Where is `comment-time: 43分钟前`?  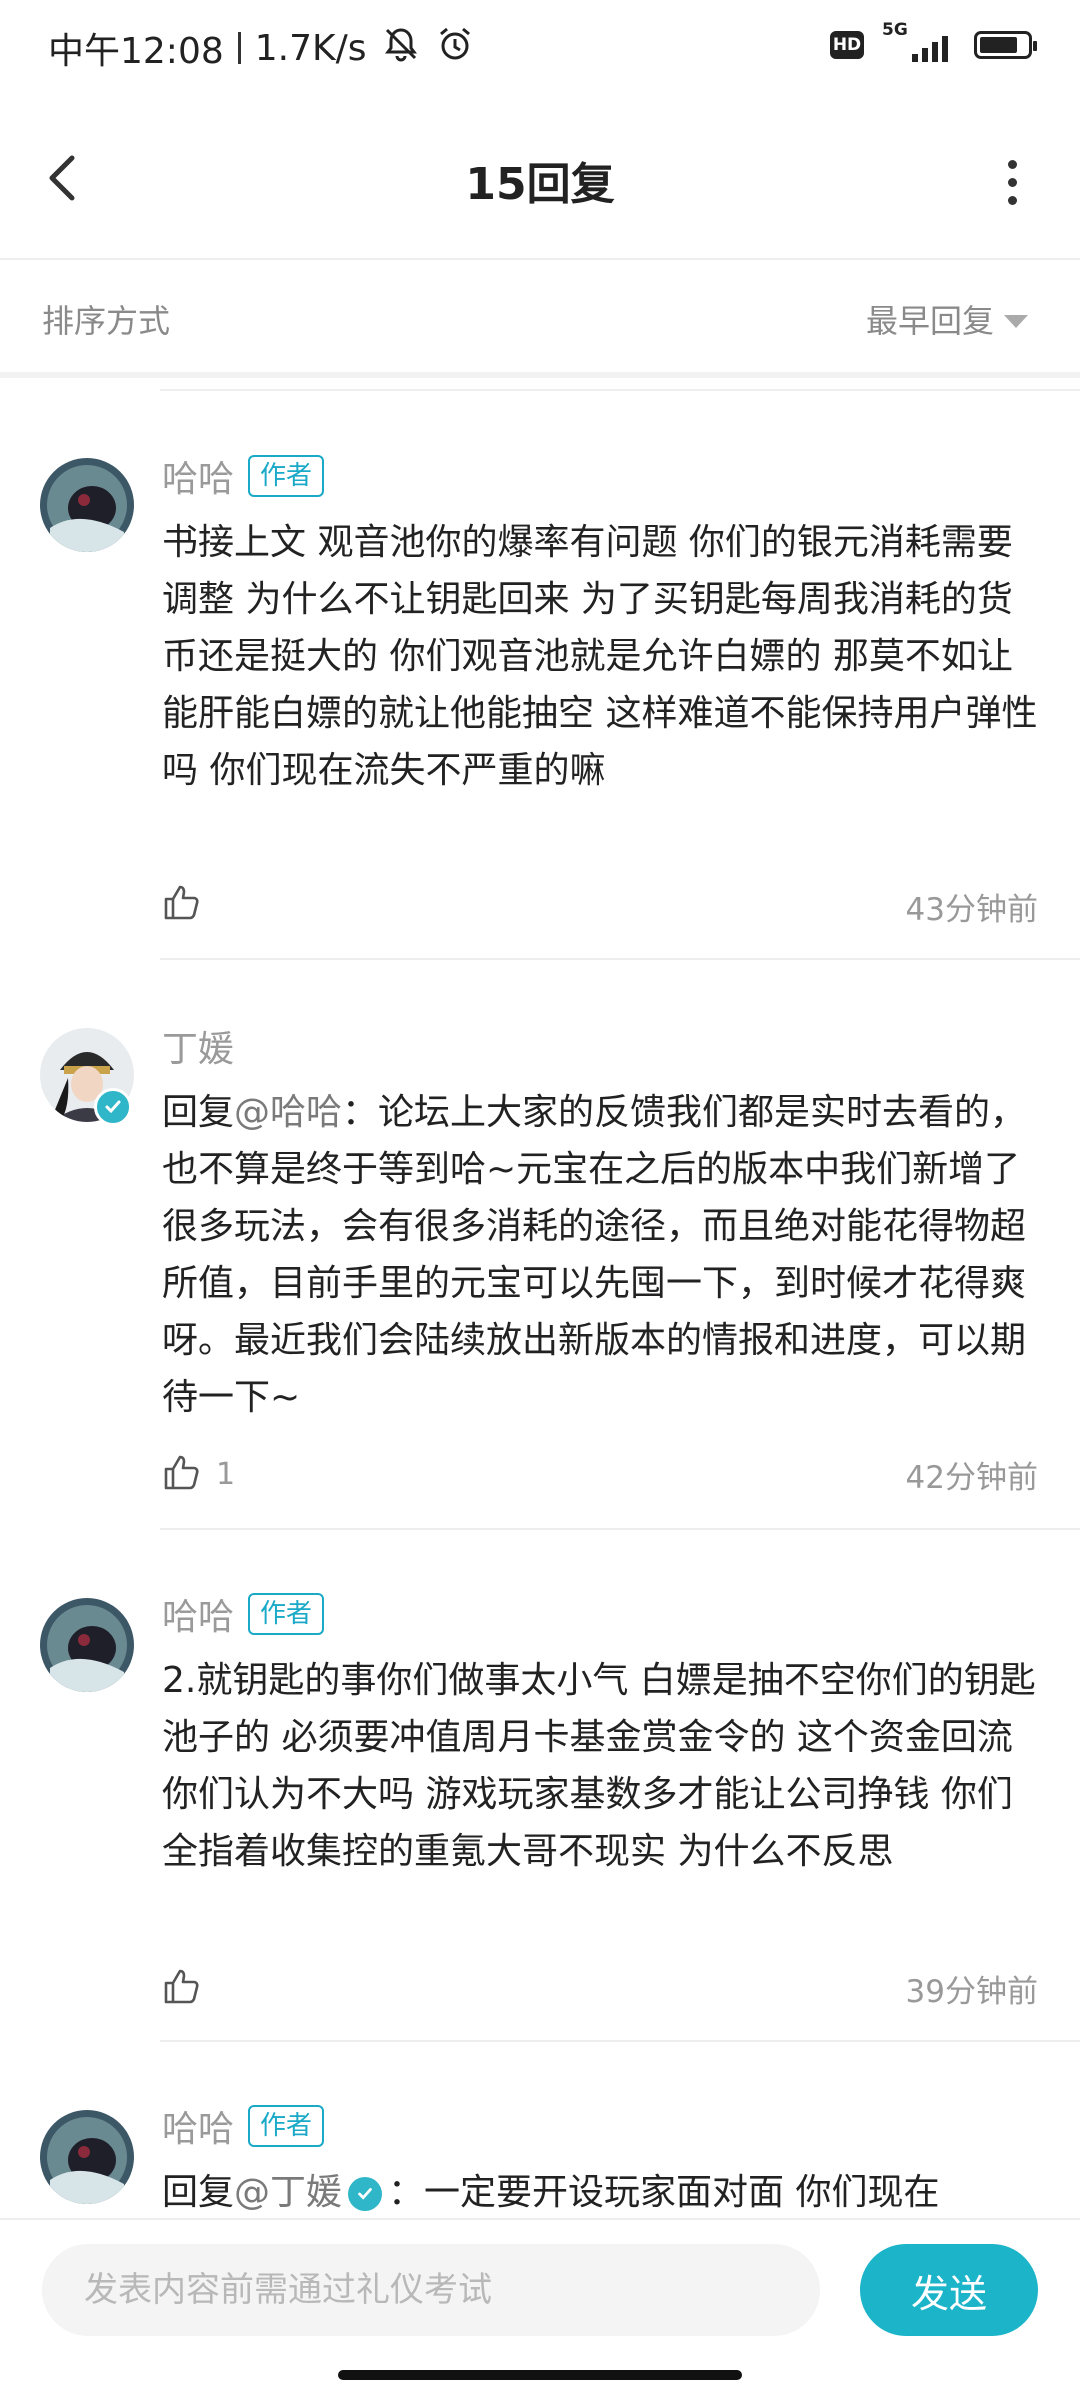 comment-time: 43分钟前 is located at coordinates (971, 910).